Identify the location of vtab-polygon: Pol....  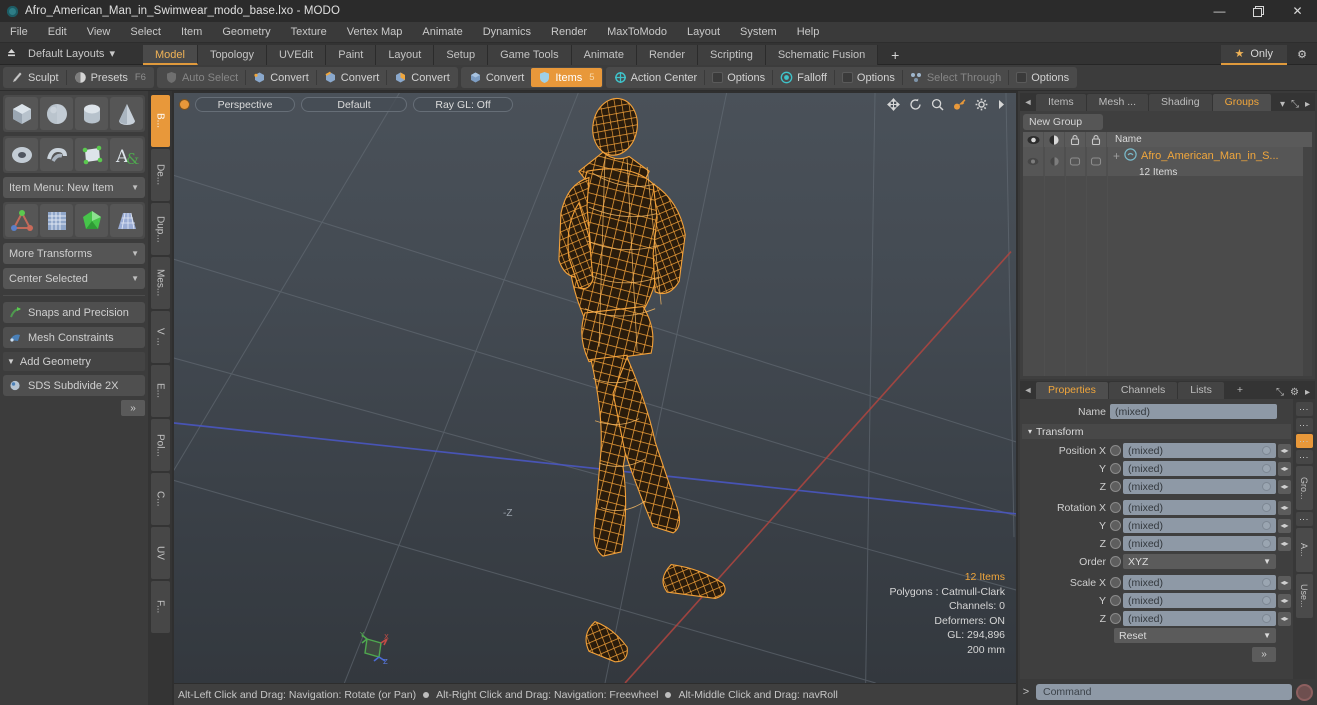
(160, 445).